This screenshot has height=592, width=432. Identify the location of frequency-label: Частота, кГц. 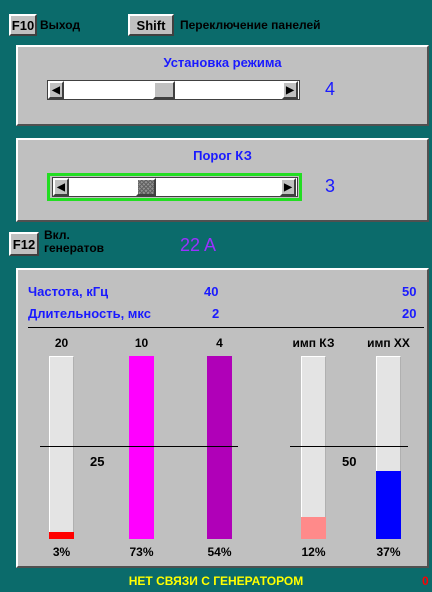
(68, 291).